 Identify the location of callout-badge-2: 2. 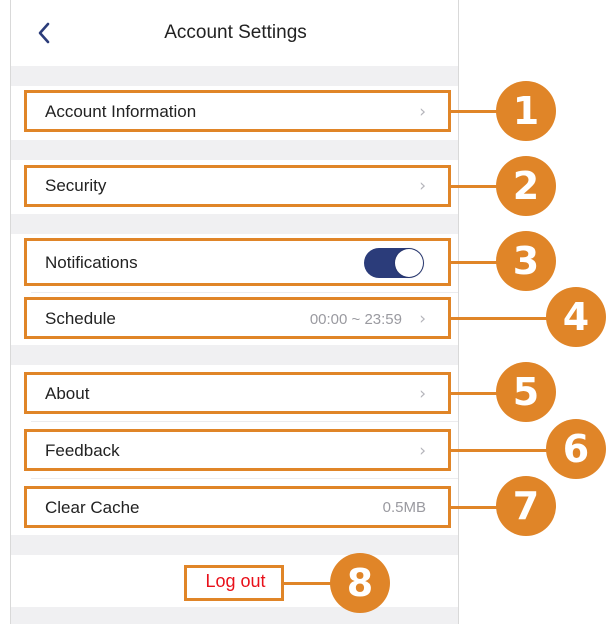
(526, 186).